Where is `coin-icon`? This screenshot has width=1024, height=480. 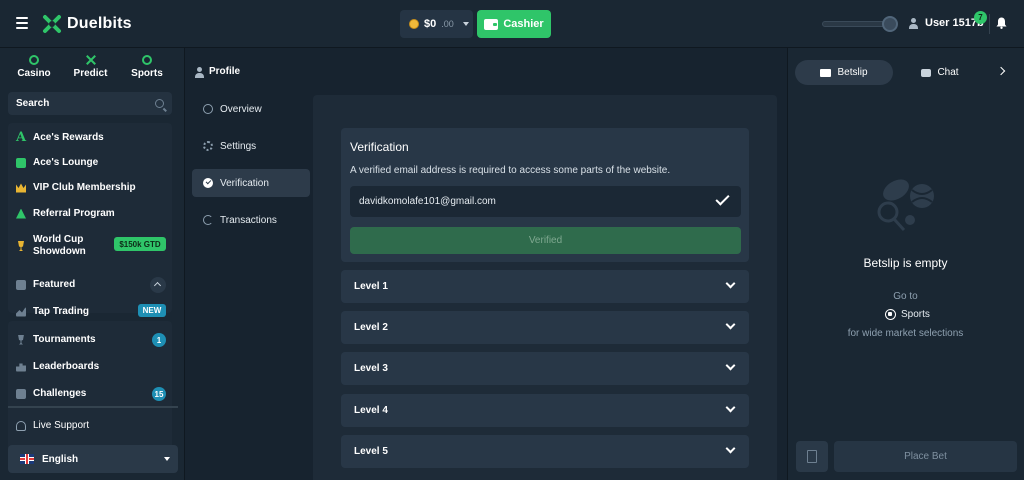 coin-icon is located at coordinates (414, 24).